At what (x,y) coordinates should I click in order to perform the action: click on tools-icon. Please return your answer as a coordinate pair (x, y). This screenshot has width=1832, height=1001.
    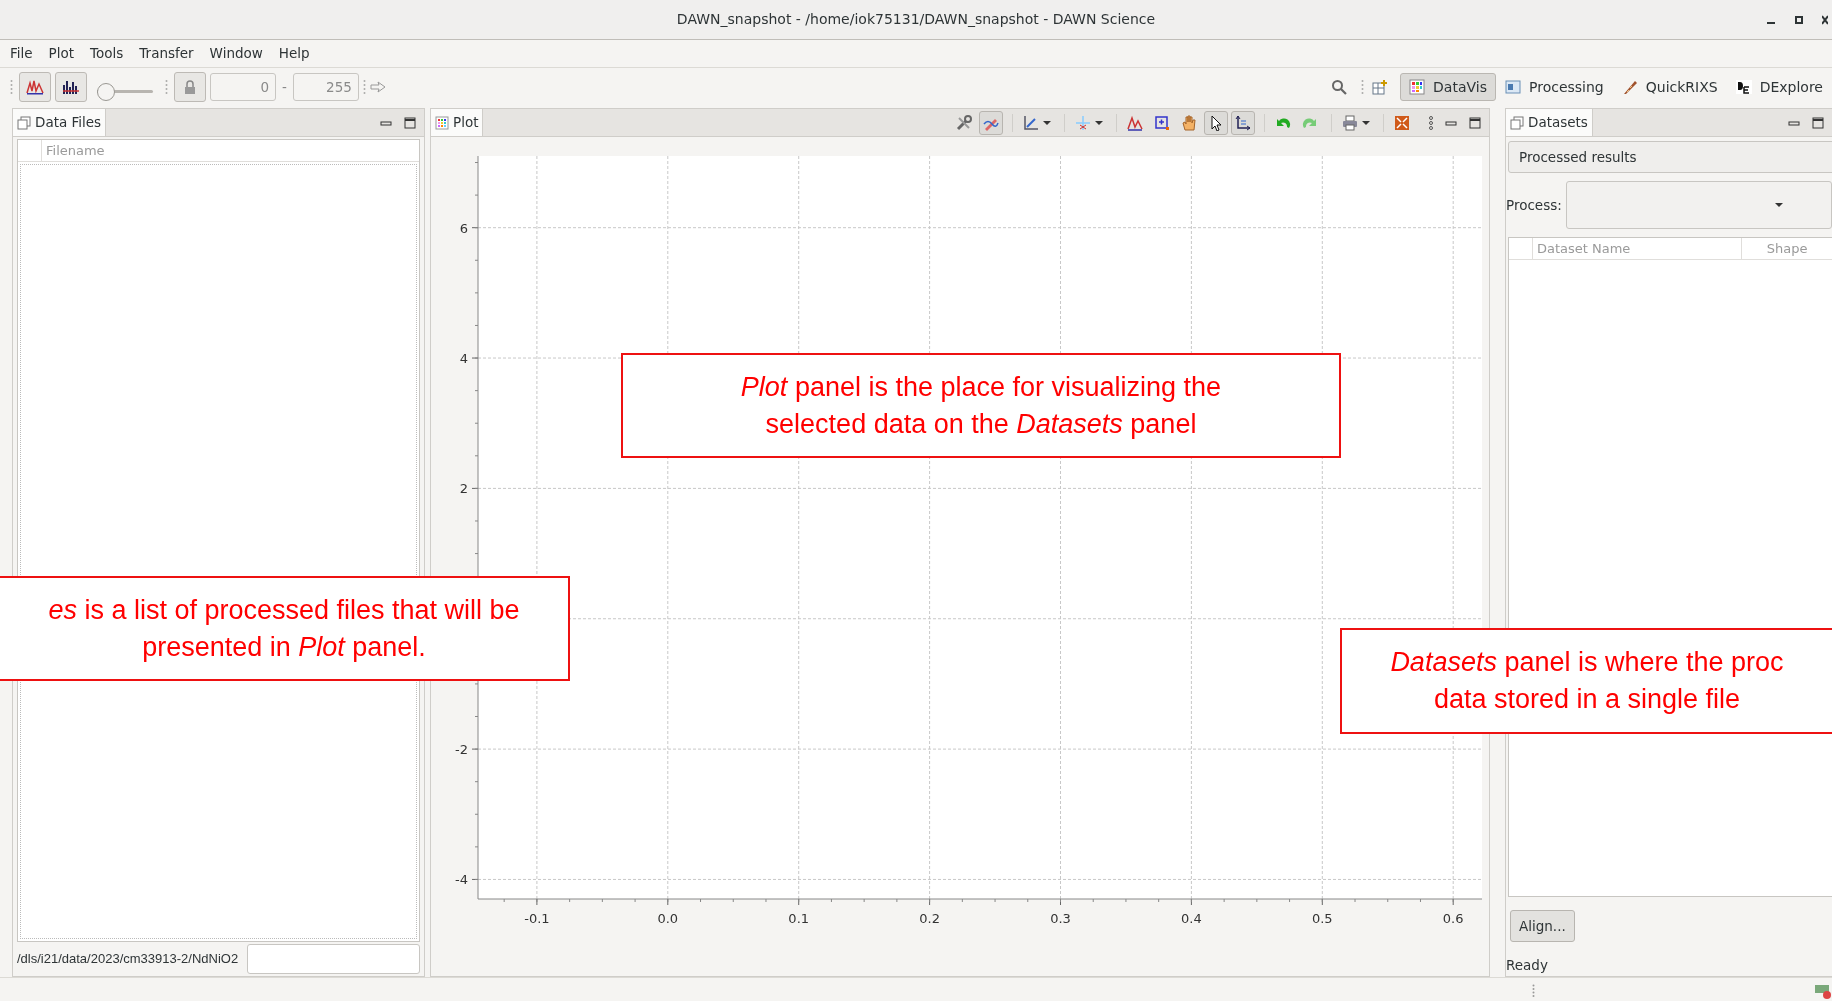
    Looking at the image, I should click on (964, 122).